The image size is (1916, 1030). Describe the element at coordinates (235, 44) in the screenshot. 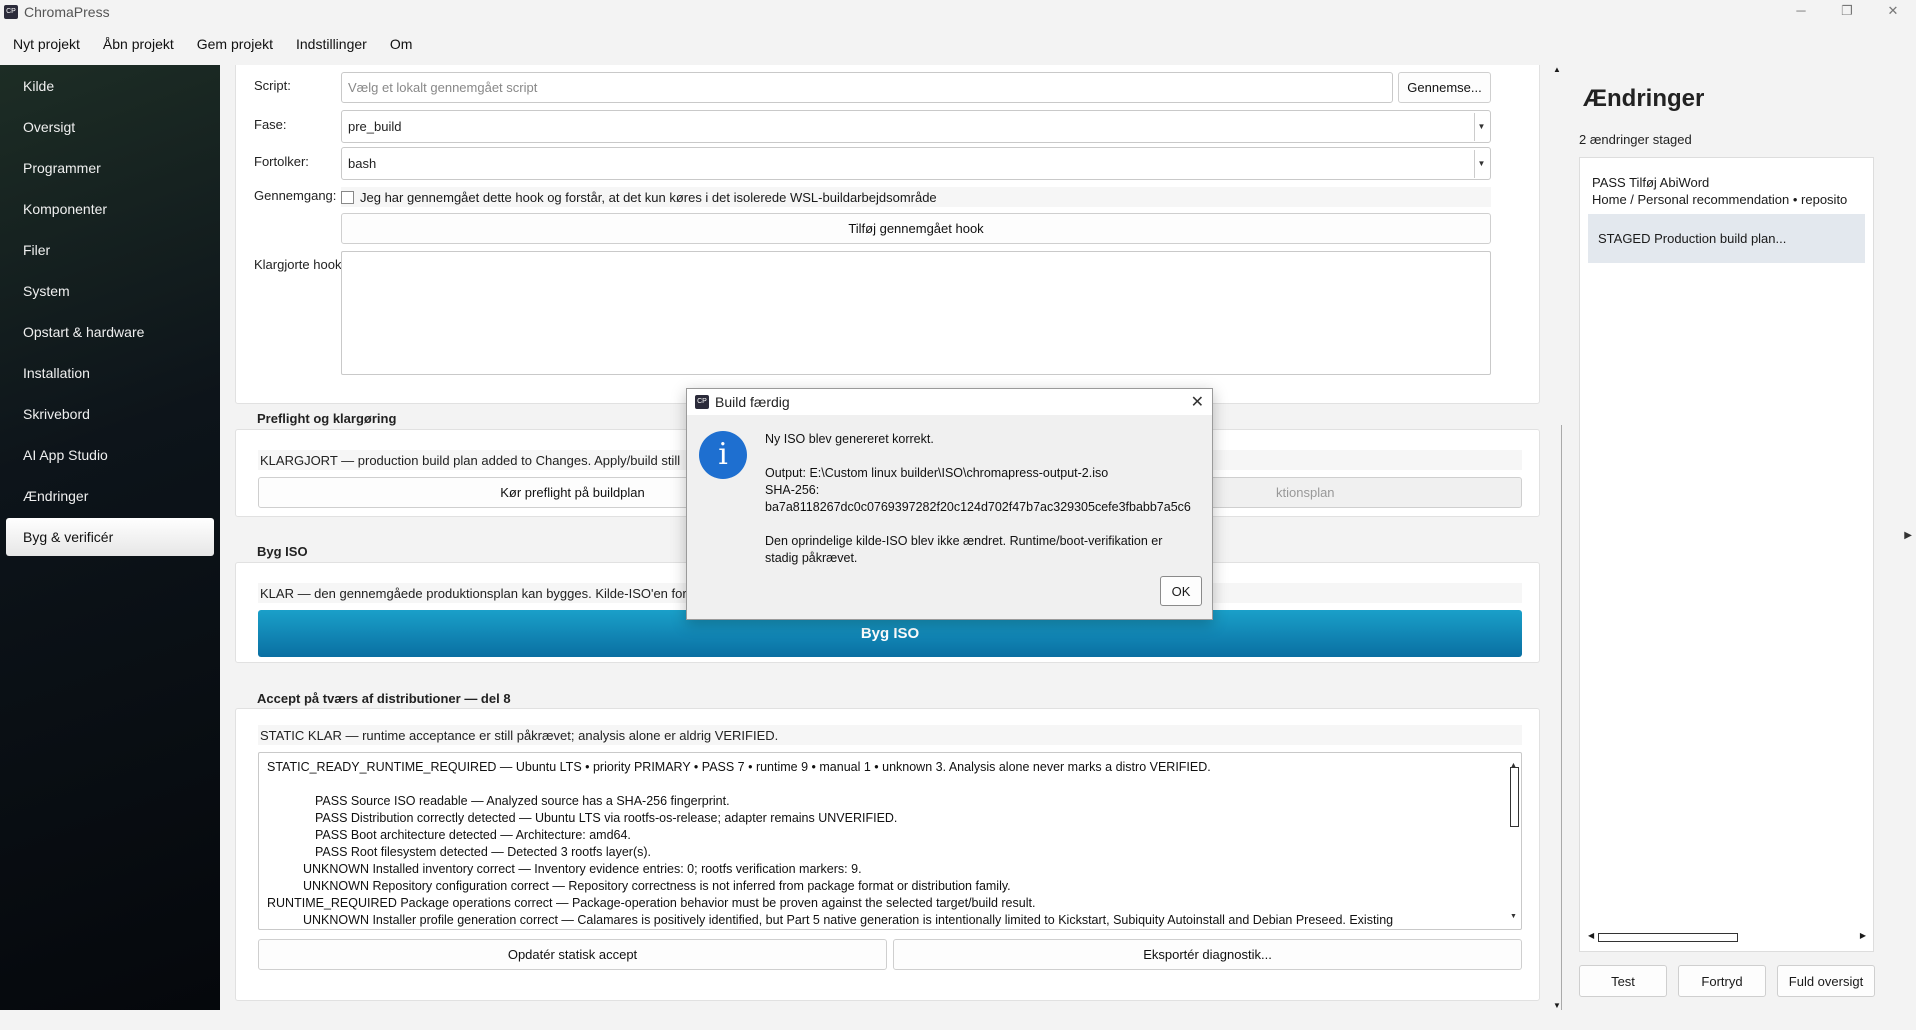

I see `menu-save-project: Gem projekt` at that location.